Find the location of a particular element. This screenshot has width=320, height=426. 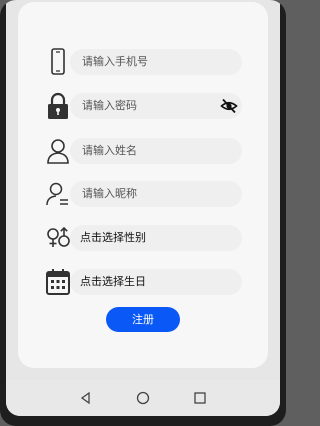

birthday-picker: 点击选择生日 is located at coordinates (156, 282).